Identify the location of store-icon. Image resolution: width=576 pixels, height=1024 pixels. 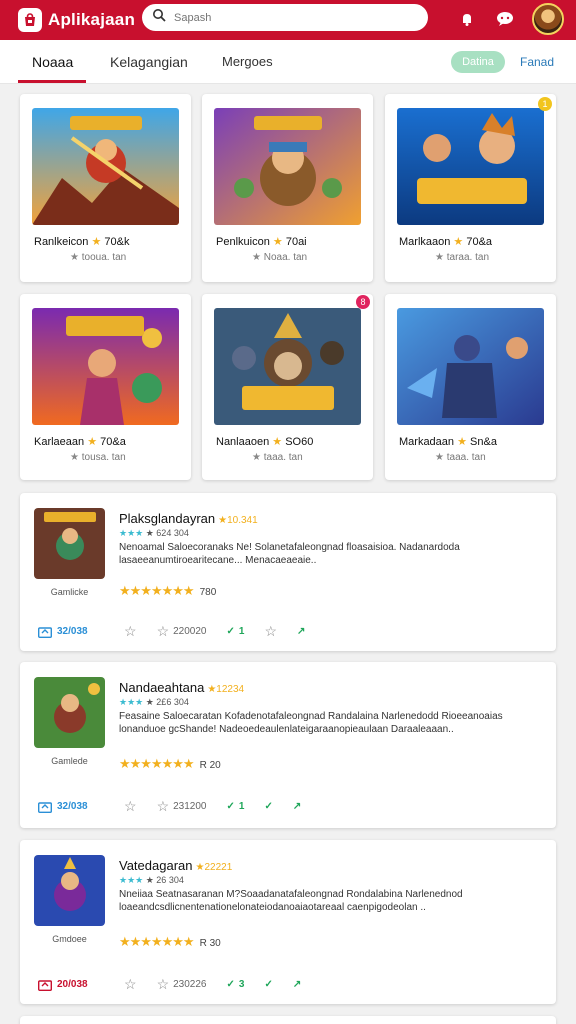
(30, 20).